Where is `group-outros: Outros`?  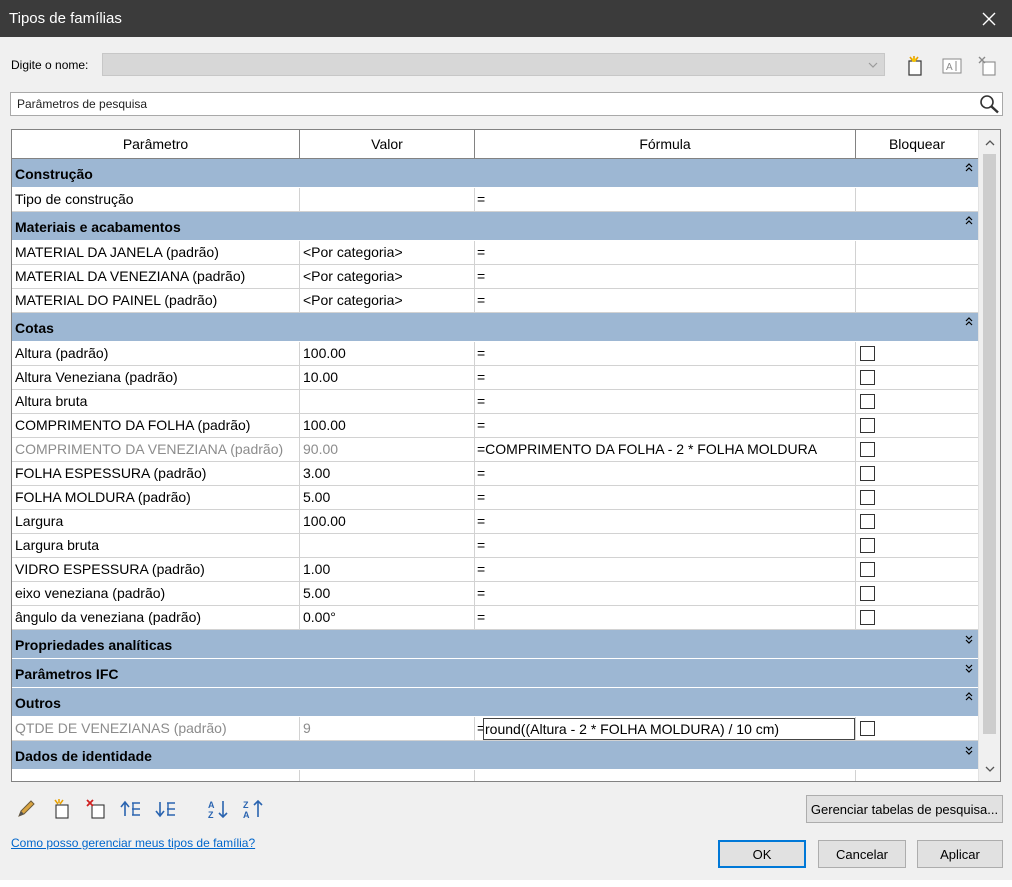 group-outros: Outros is located at coordinates (495, 702).